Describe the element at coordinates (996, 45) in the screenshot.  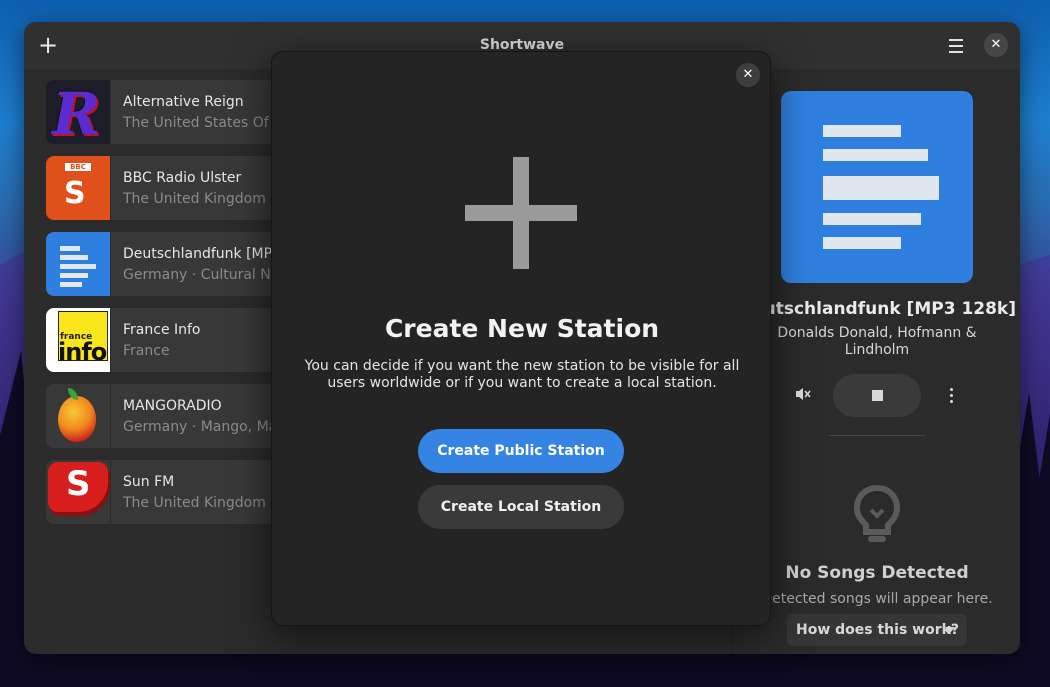
I see `window-close-icon: ✕` at that location.